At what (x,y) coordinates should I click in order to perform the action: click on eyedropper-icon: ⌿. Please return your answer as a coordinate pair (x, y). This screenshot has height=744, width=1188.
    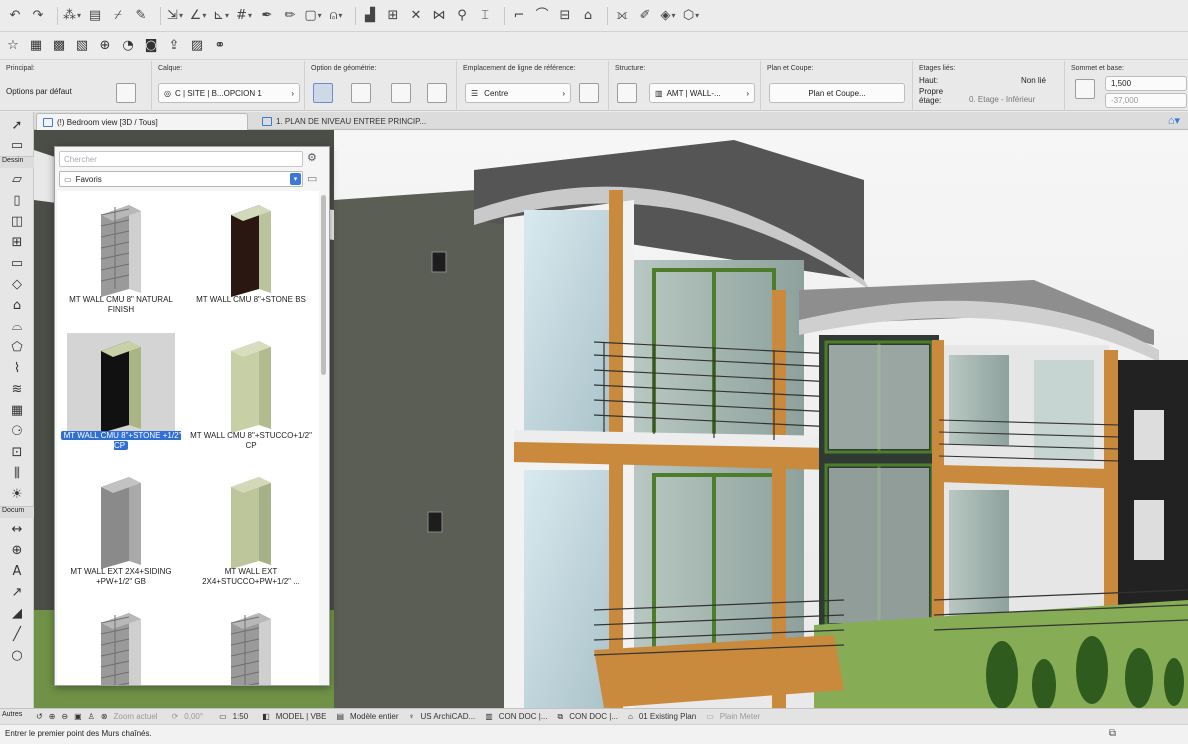
    Looking at the image, I should click on (118, 16).